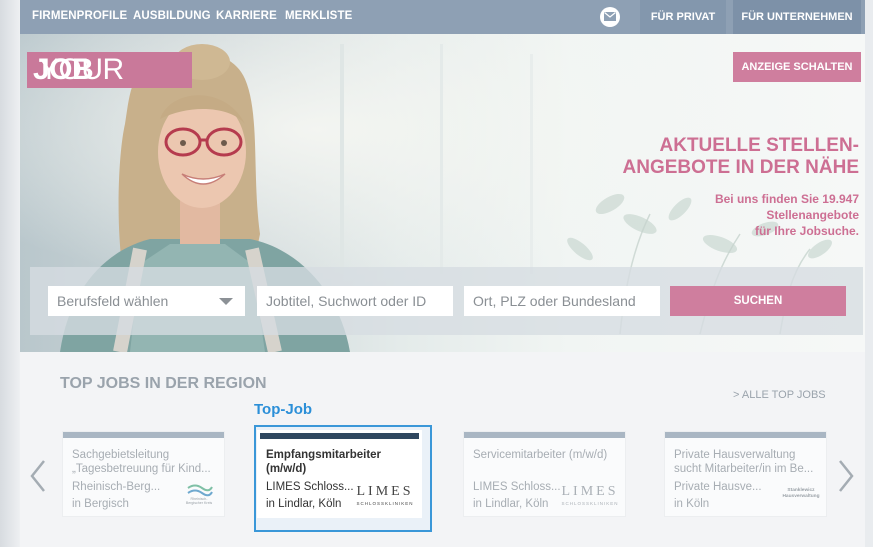 This screenshot has height=547, width=873. I want to click on job-title-line: Private Hausverwaltung, so click(735, 455).